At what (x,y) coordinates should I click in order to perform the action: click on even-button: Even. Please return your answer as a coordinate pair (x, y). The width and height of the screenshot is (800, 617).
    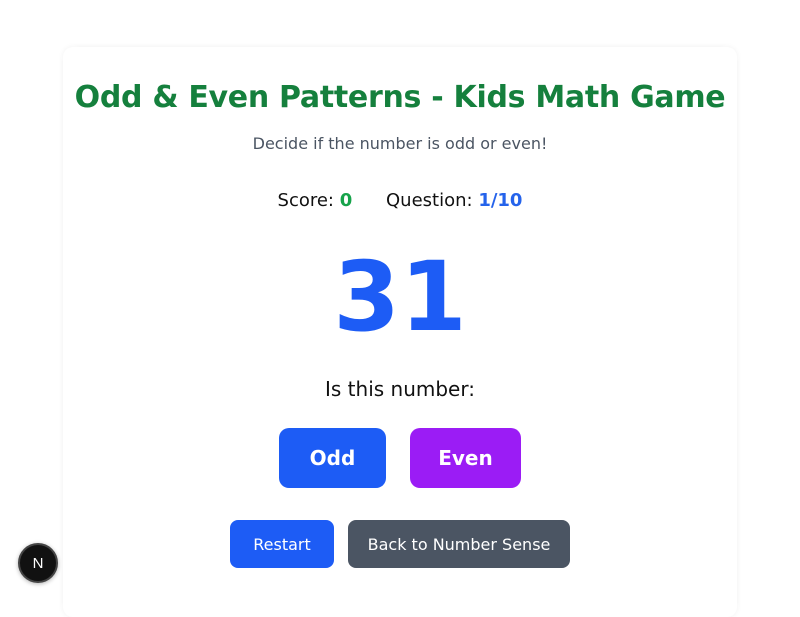
    Looking at the image, I should click on (465, 458).